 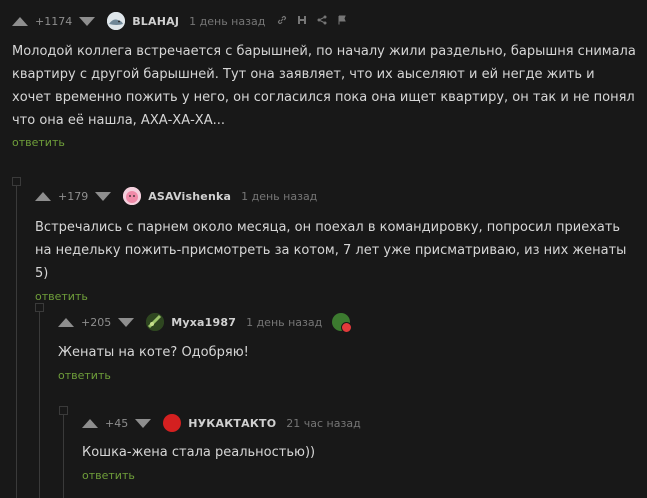 What do you see at coordinates (347, 327) in the screenshot?
I see `heart-icon` at bounding box center [347, 327].